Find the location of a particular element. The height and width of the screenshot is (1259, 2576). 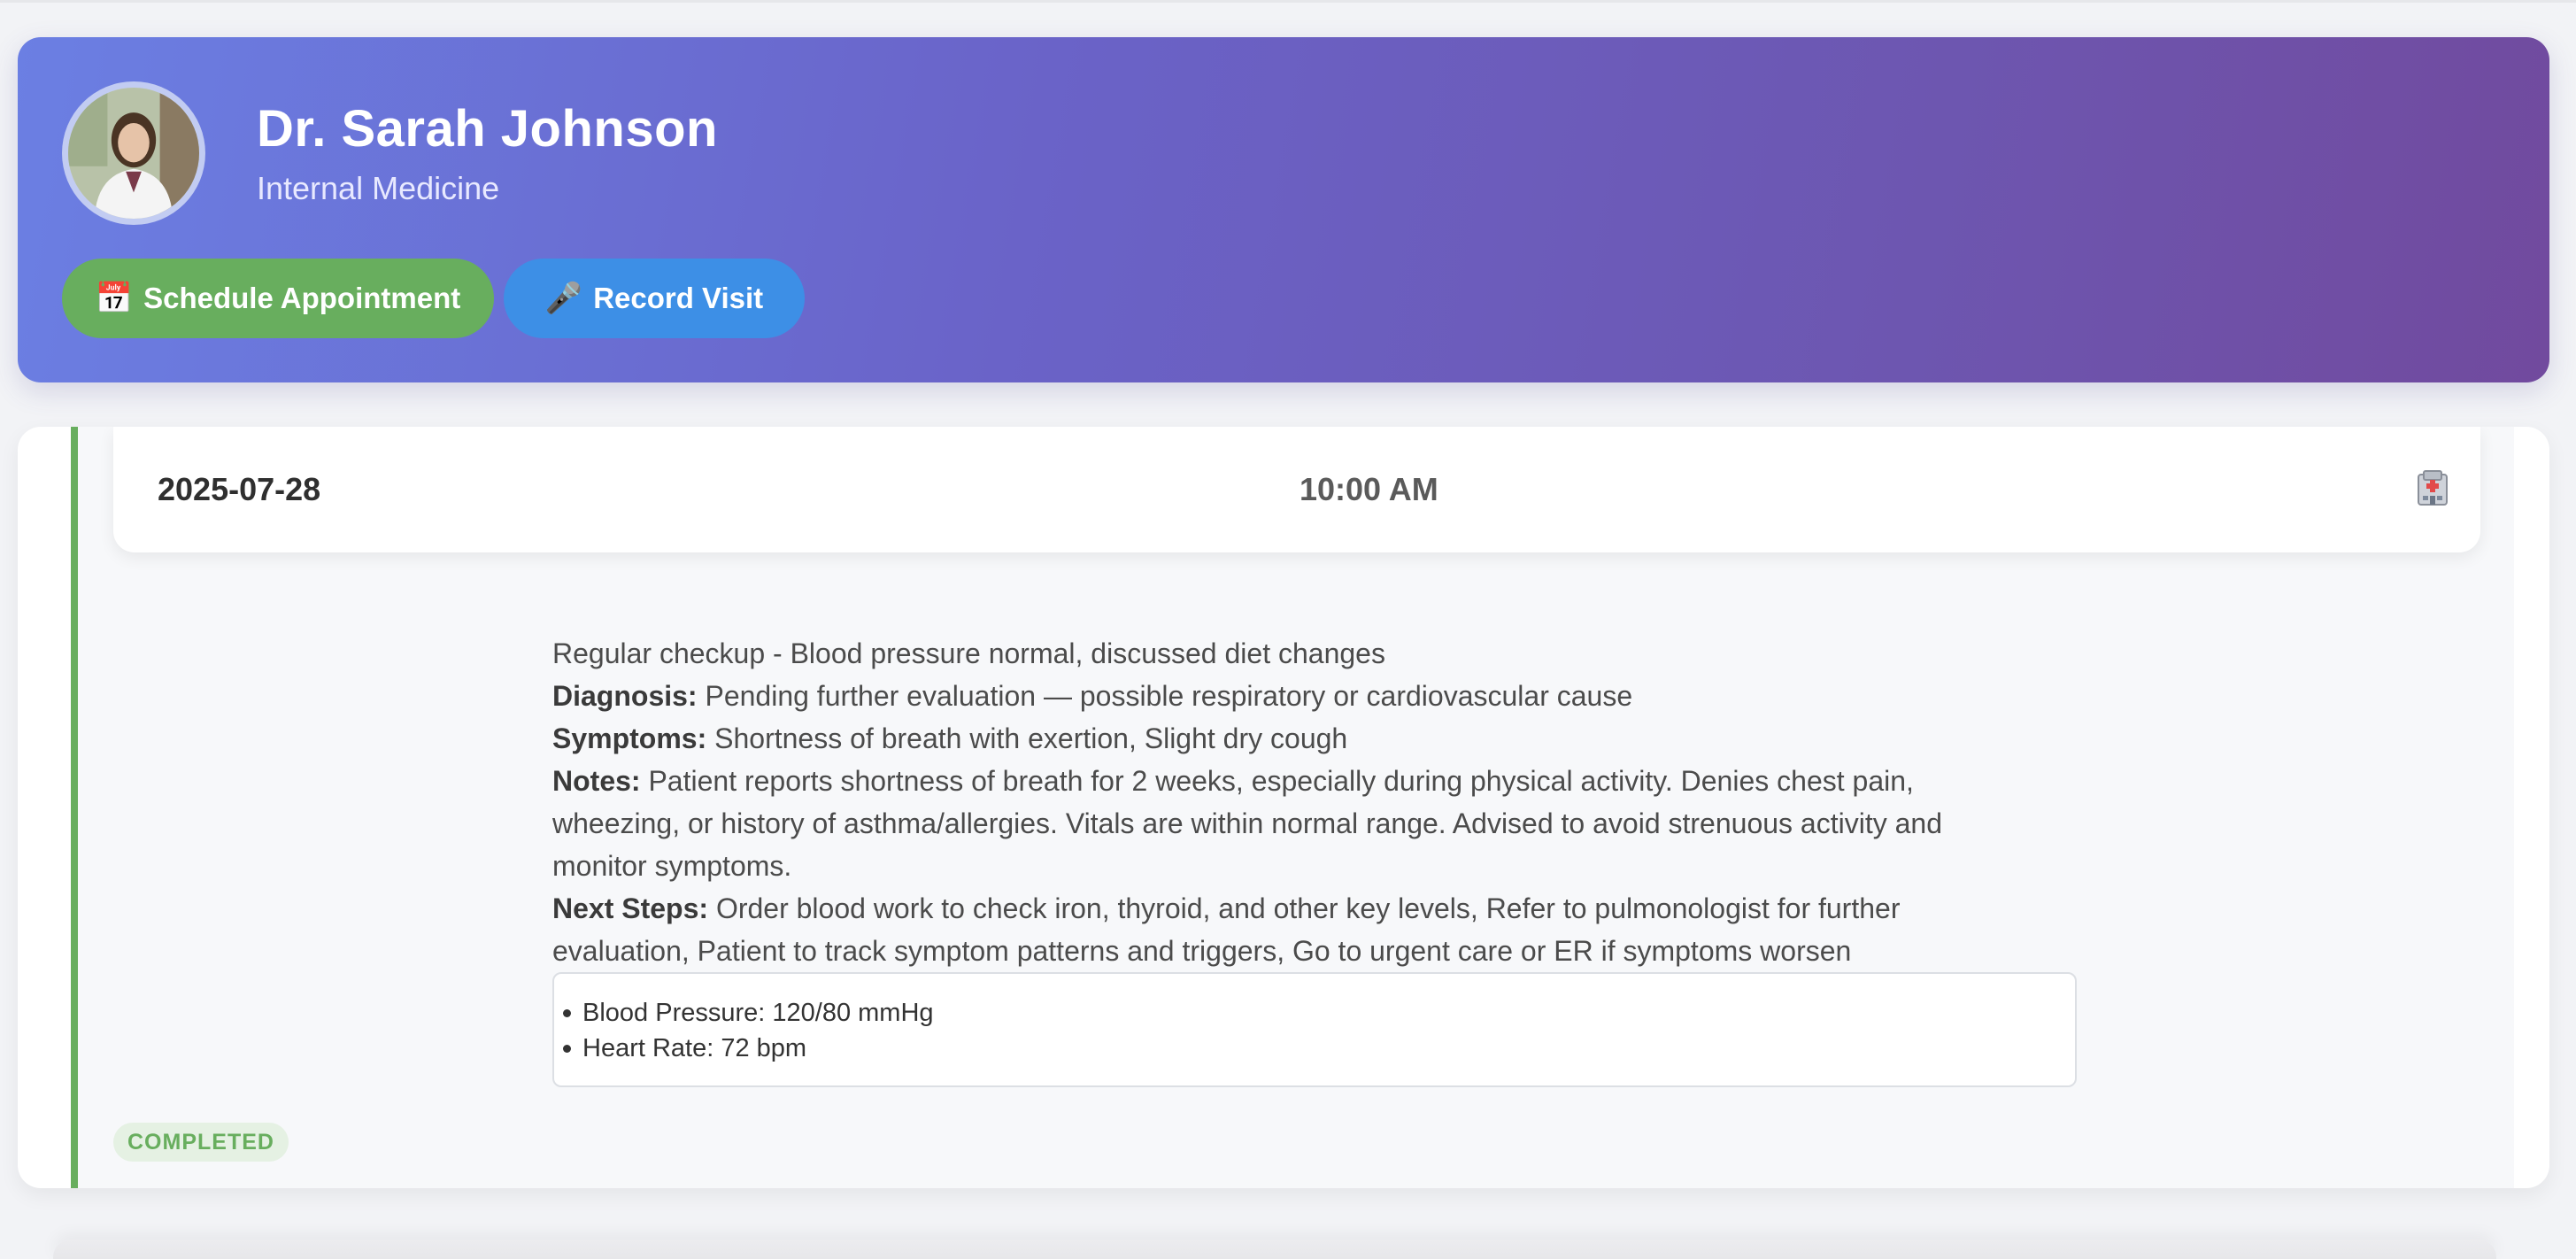

schedule-appointment-label: Schedule Appointment is located at coordinates (302, 298).